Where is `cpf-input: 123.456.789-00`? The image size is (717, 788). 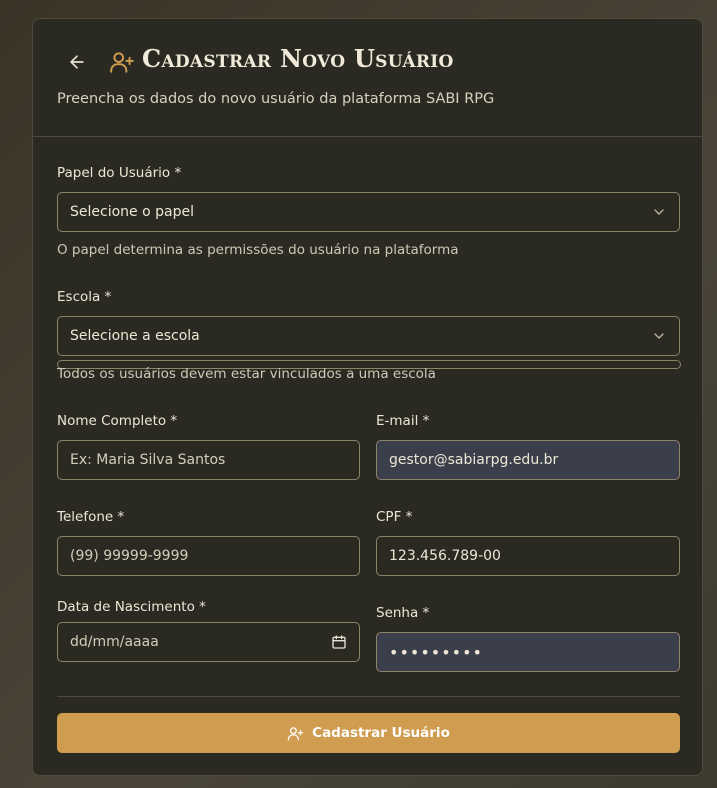
cpf-input: 123.456.789-00 is located at coordinates (528, 556).